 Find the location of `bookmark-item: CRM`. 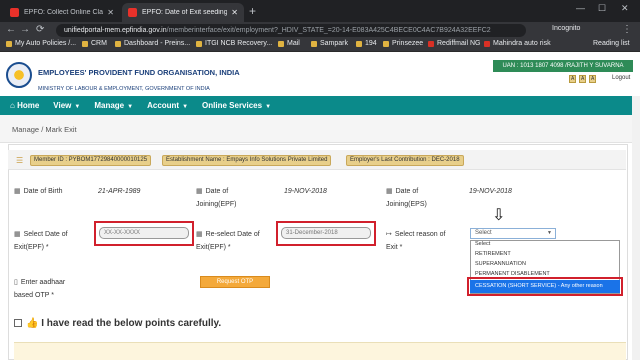

bookmark-item: CRM is located at coordinates (94, 43).